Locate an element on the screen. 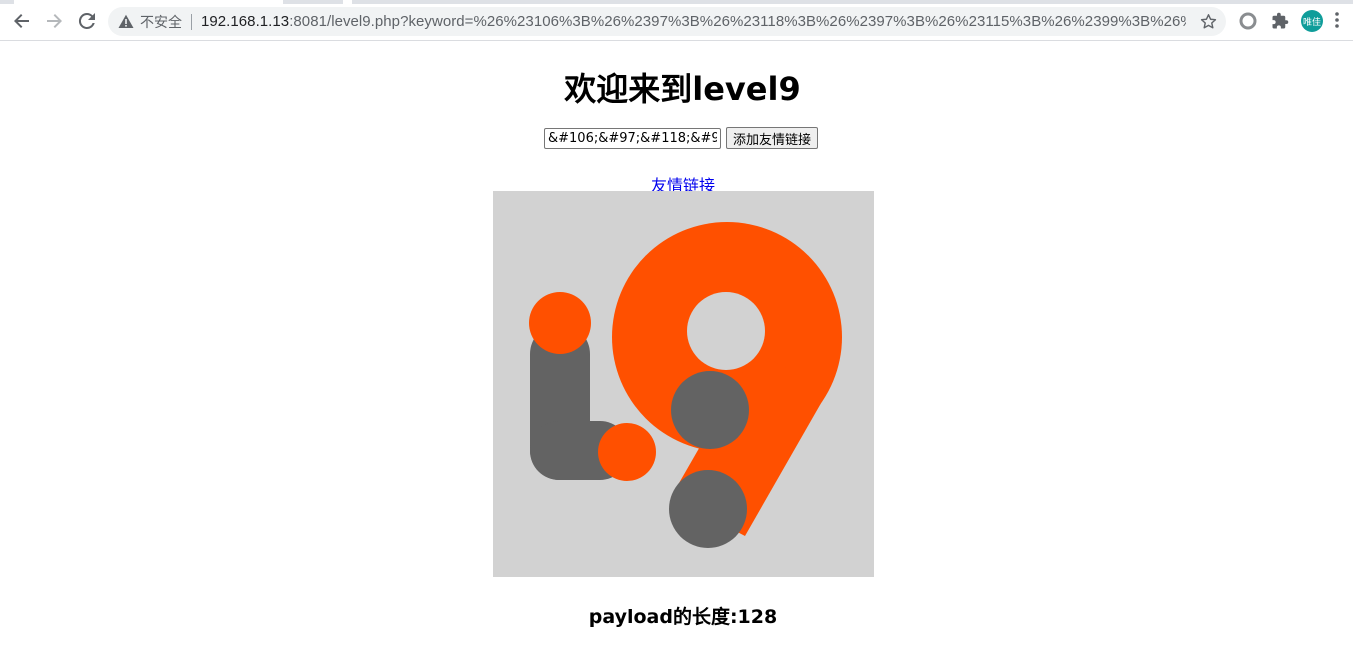  address-separator is located at coordinates (191, 21).